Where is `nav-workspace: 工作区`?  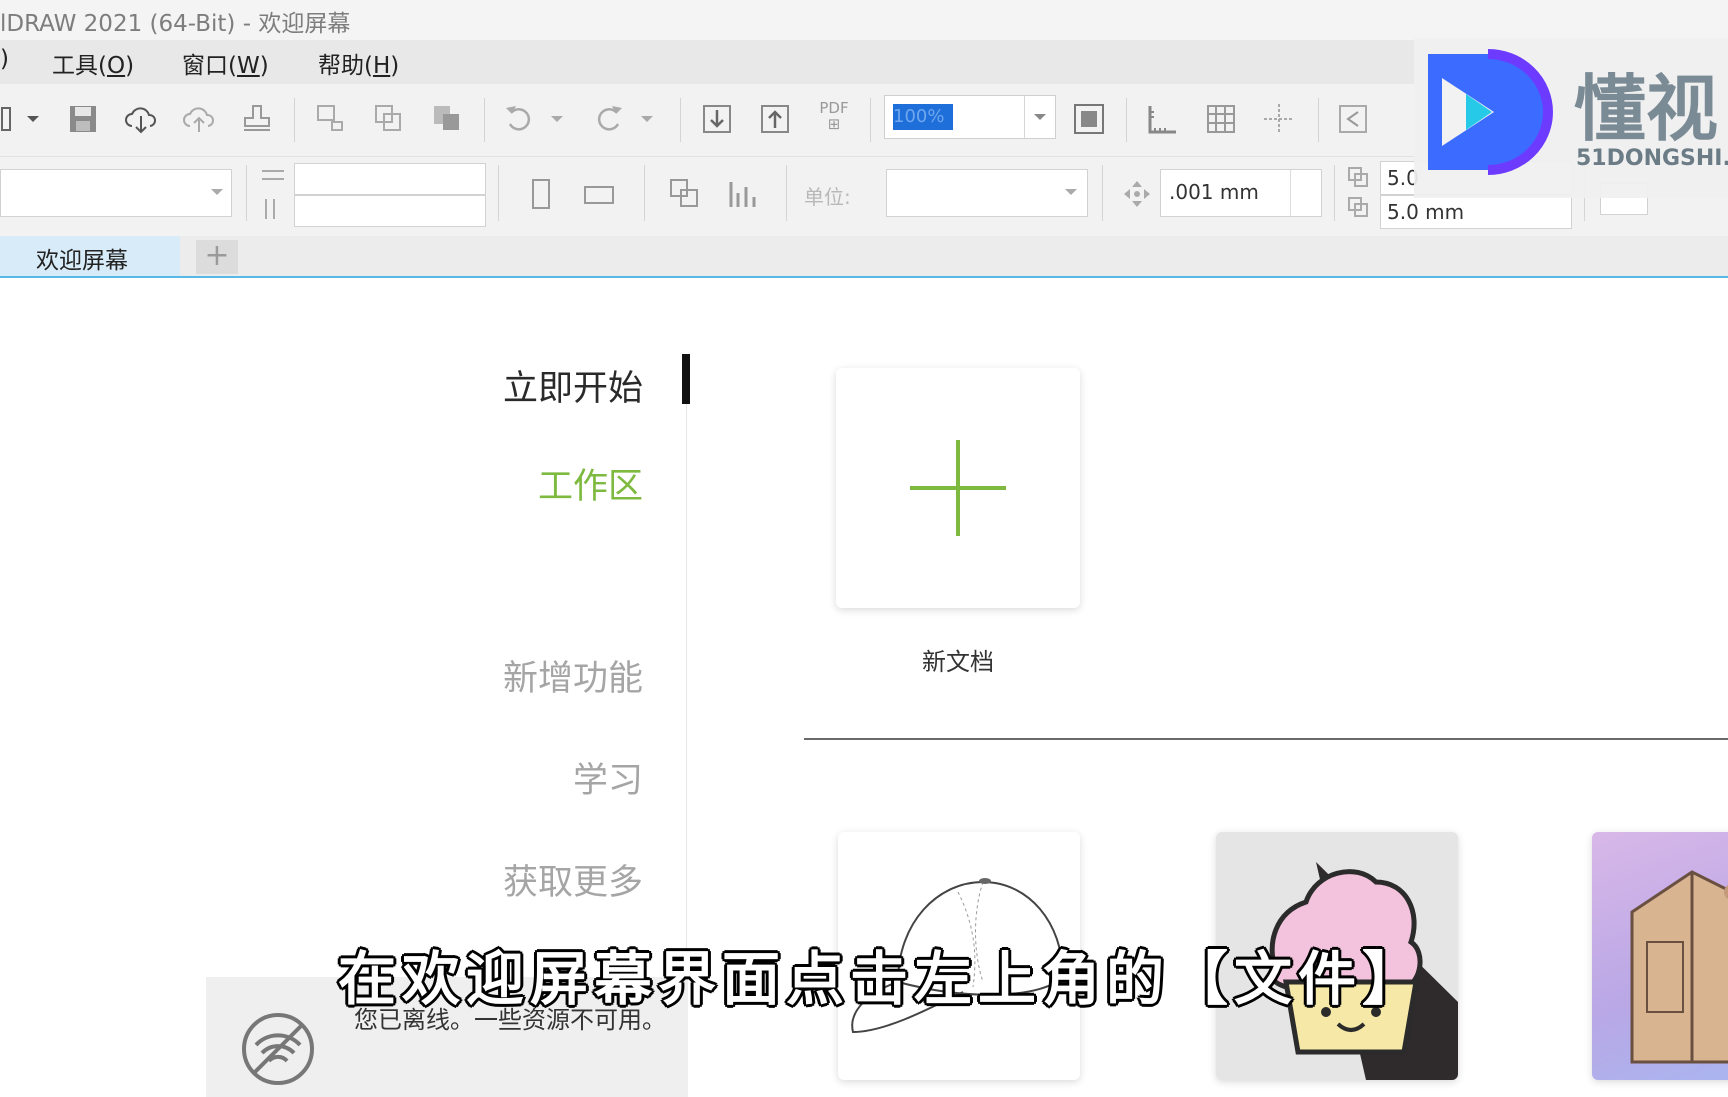 nav-workspace: 工作区 is located at coordinates (590, 483).